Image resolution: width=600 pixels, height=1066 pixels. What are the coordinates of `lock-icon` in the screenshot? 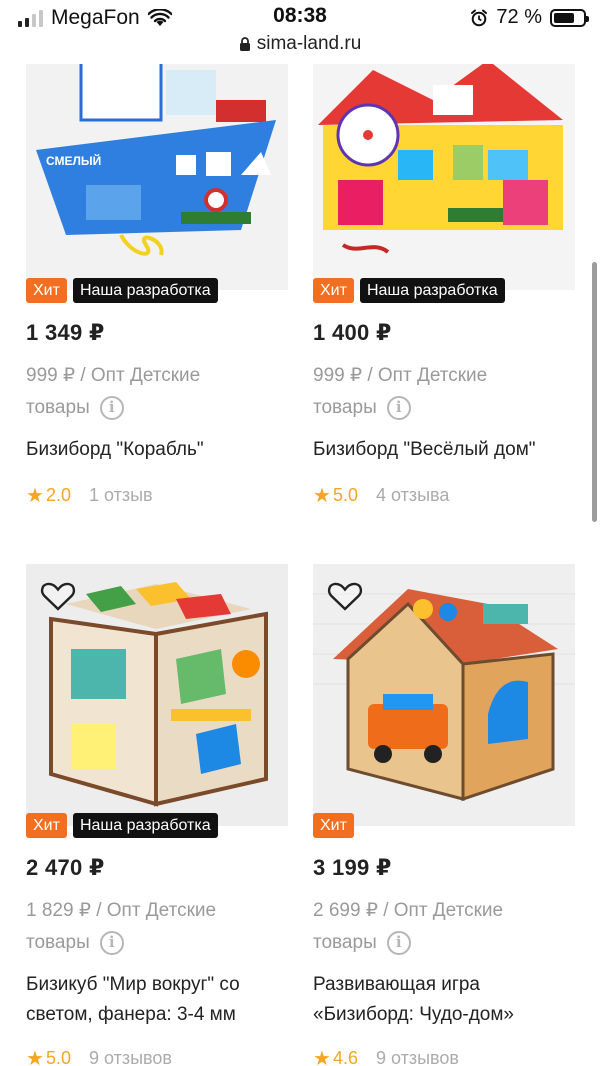 It's located at (244, 43).